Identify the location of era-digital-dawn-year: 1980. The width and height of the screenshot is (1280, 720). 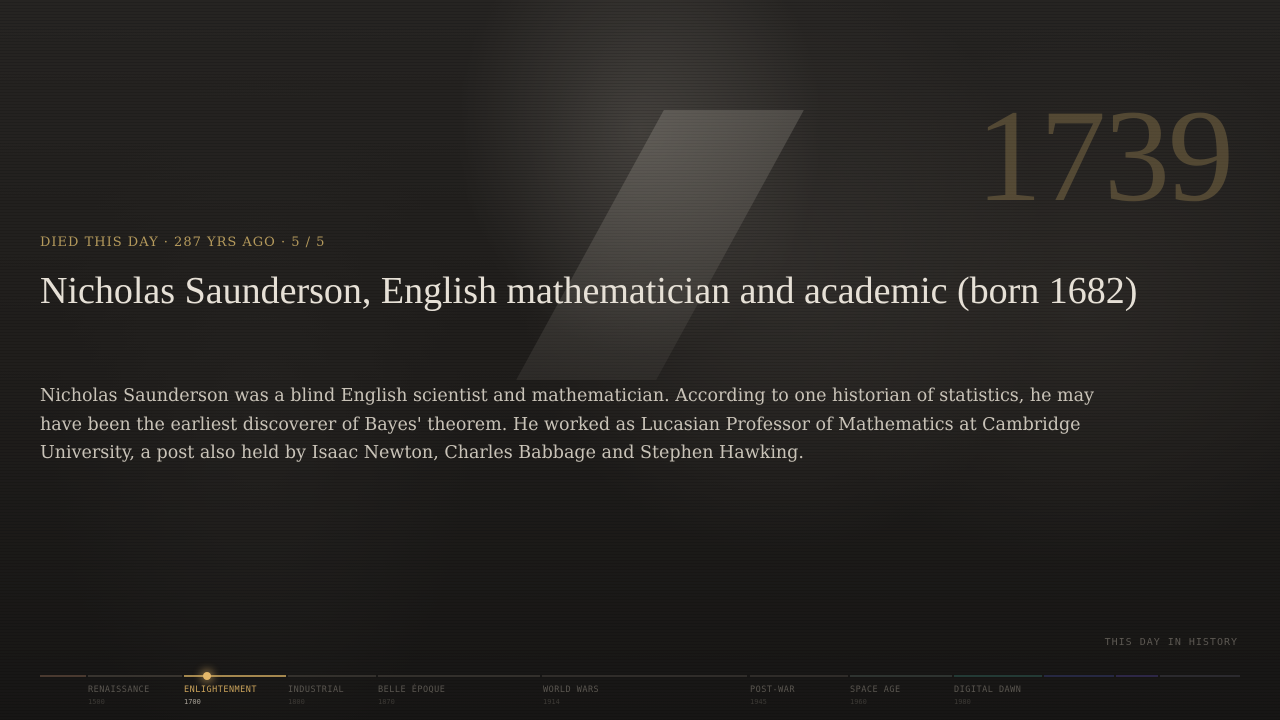
(962, 702).